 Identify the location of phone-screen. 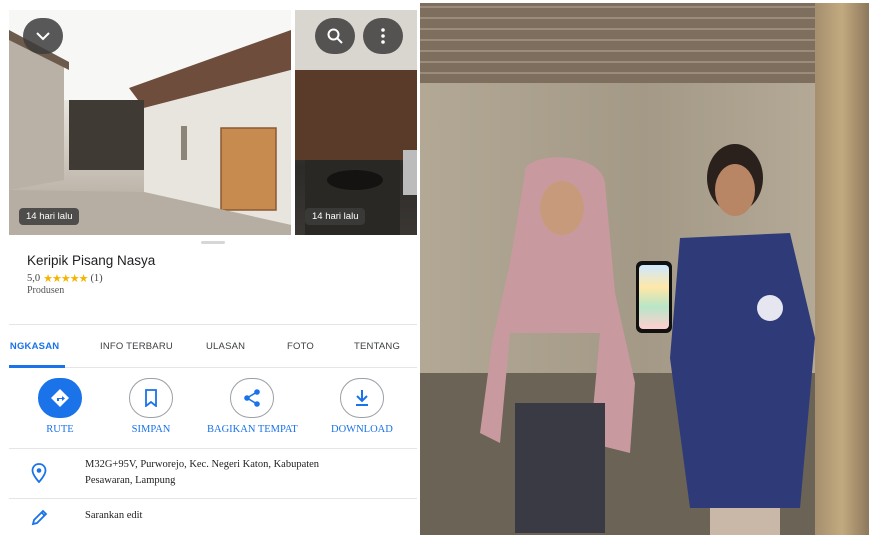
(654, 297).